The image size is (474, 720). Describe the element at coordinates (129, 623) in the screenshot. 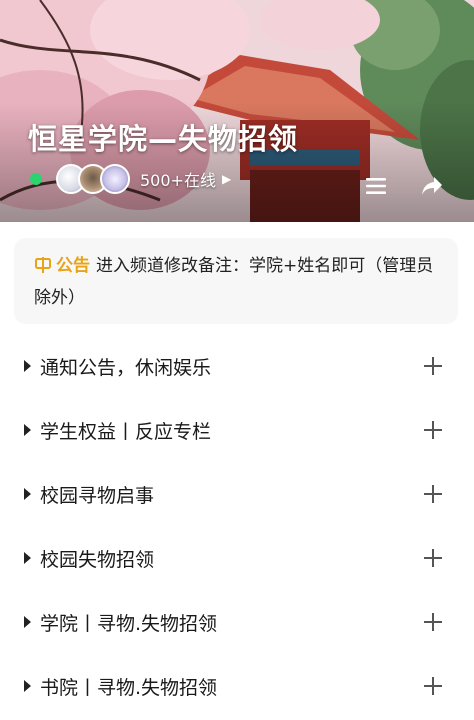

I see `section-label: 学院丨寻物.失物招领` at that location.